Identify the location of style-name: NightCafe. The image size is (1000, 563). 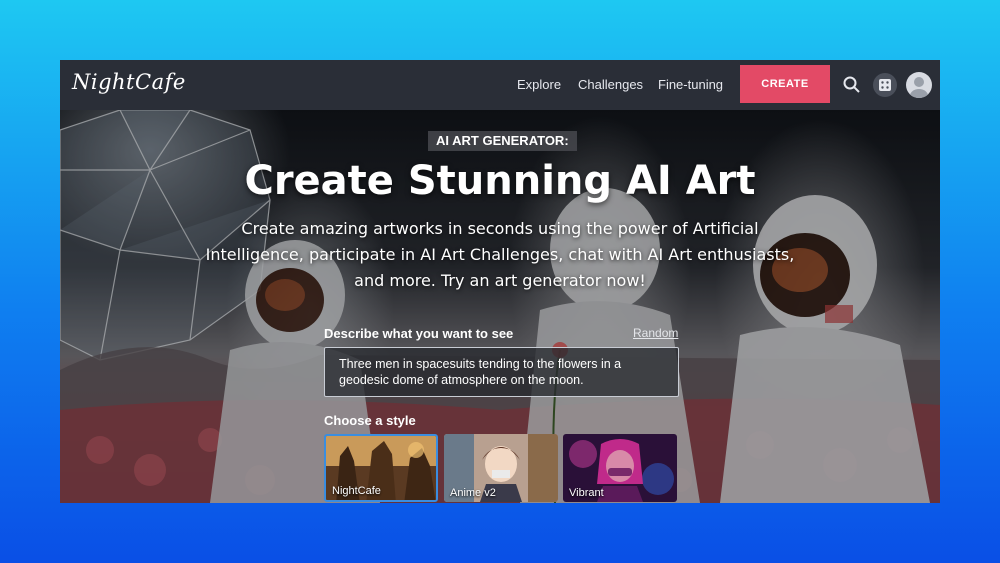
(356, 491).